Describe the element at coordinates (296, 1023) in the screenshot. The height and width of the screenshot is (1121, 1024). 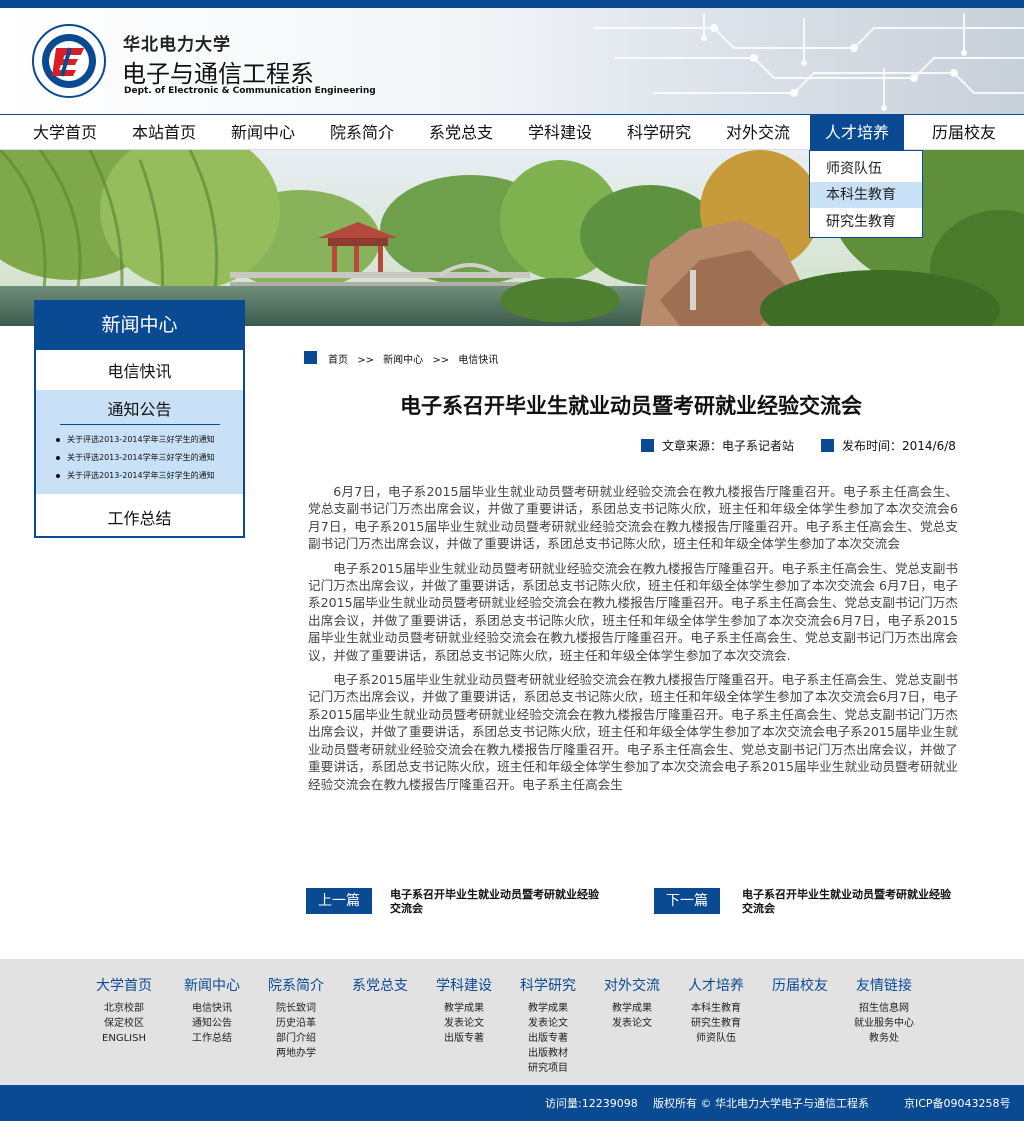
I see `footer-link: 历史沿革` at that location.